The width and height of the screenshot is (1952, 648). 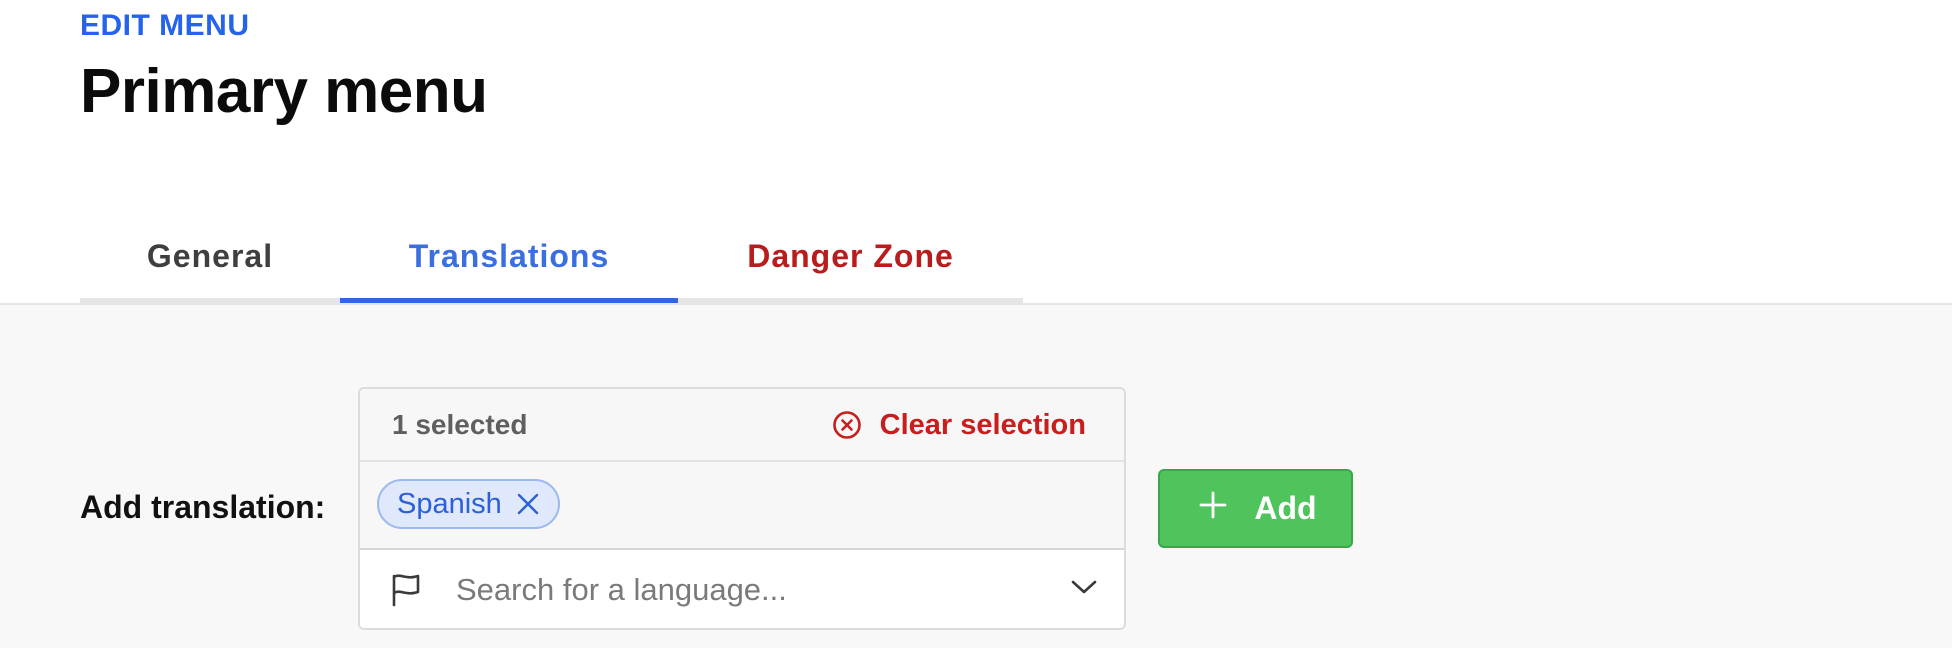 What do you see at coordinates (203, 507) in the screenshot?
I see `add-translation-label: Add translation:` at bounding box center [203, 507].